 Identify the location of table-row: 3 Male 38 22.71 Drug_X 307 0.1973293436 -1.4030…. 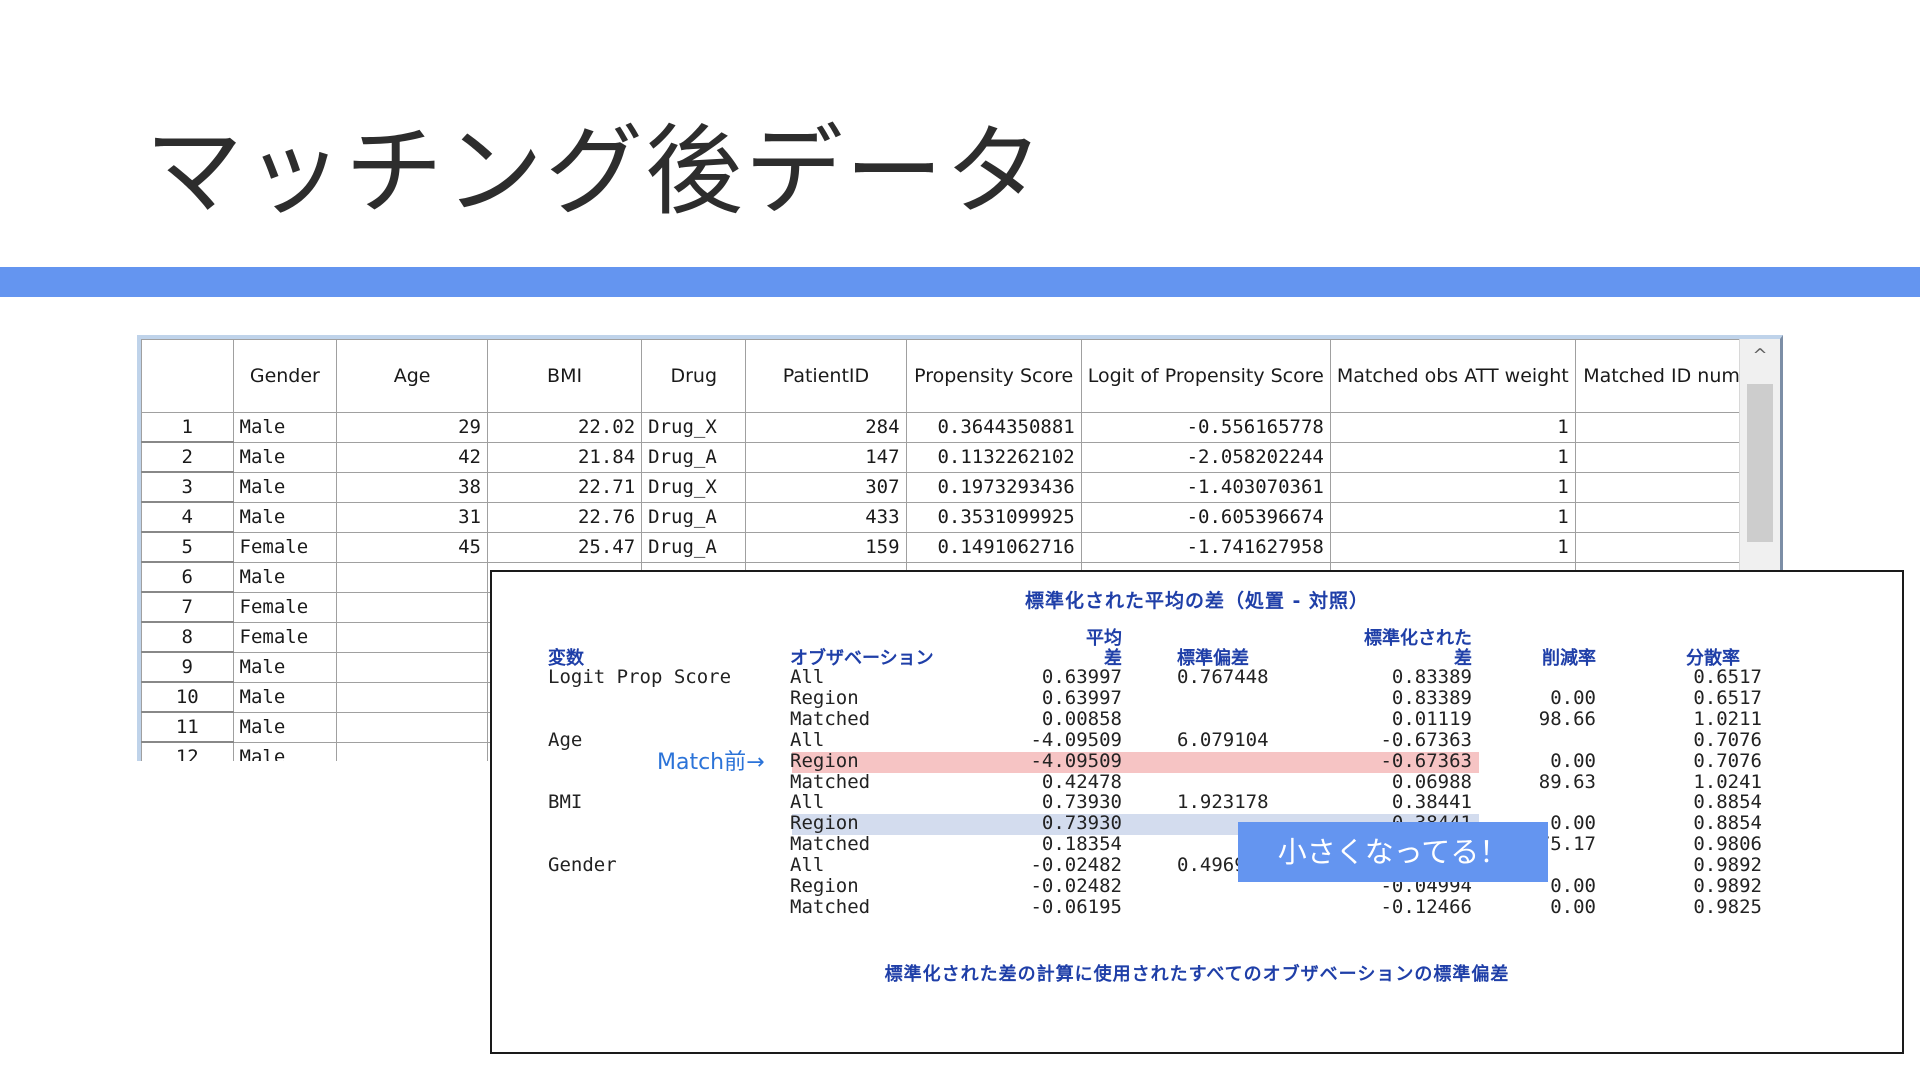
(960, 487).